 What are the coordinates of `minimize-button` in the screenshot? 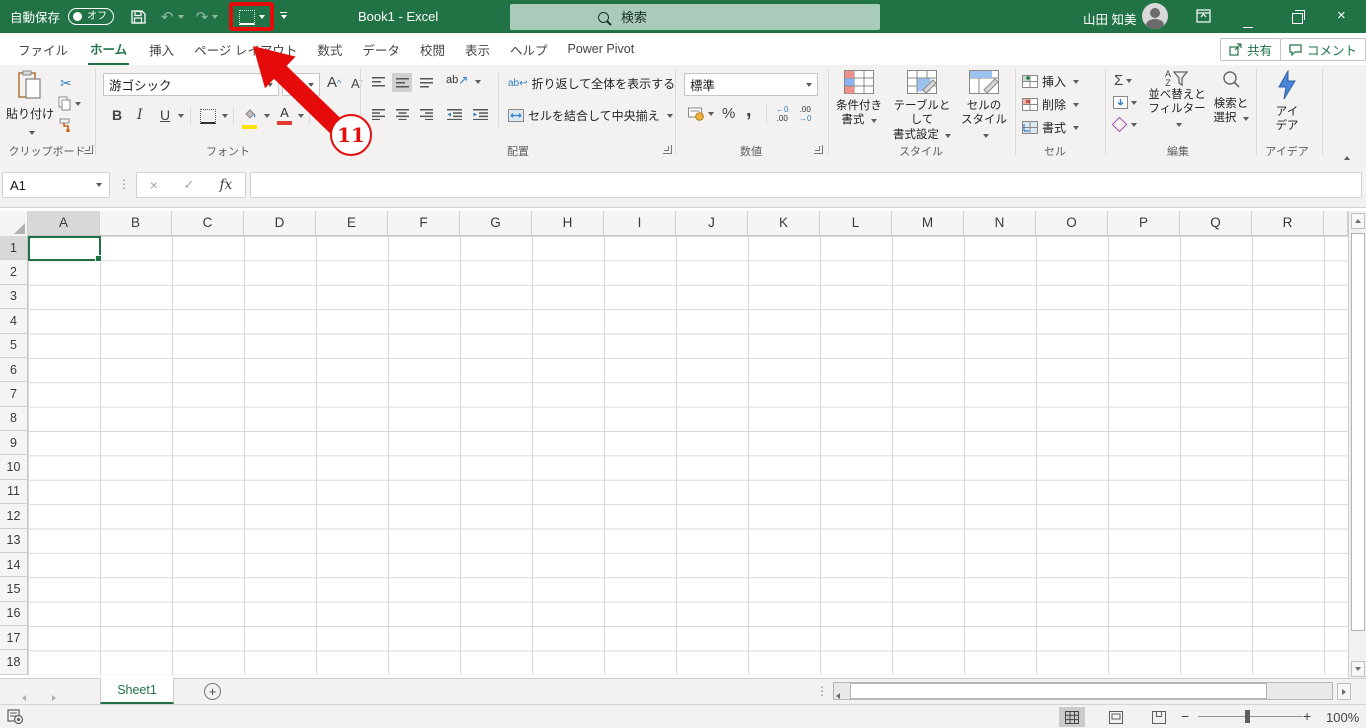 It's located at (1248, 24).